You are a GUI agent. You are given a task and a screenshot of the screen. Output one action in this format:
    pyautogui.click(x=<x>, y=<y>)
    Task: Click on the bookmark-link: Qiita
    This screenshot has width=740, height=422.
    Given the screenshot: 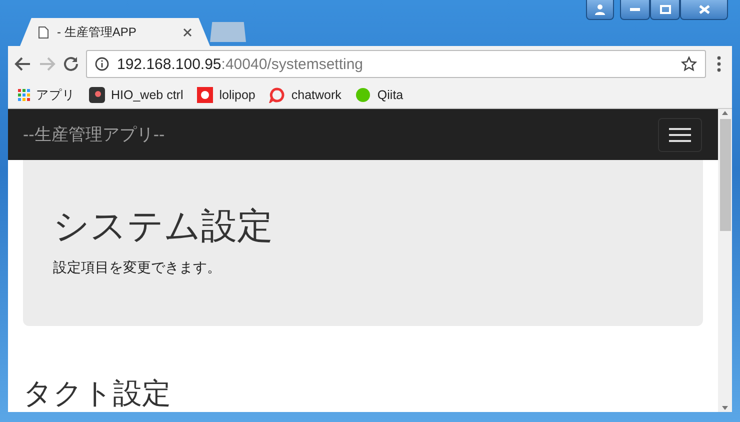 What is the action you would take?
    pyautogui.click(x=379, y=95)
    